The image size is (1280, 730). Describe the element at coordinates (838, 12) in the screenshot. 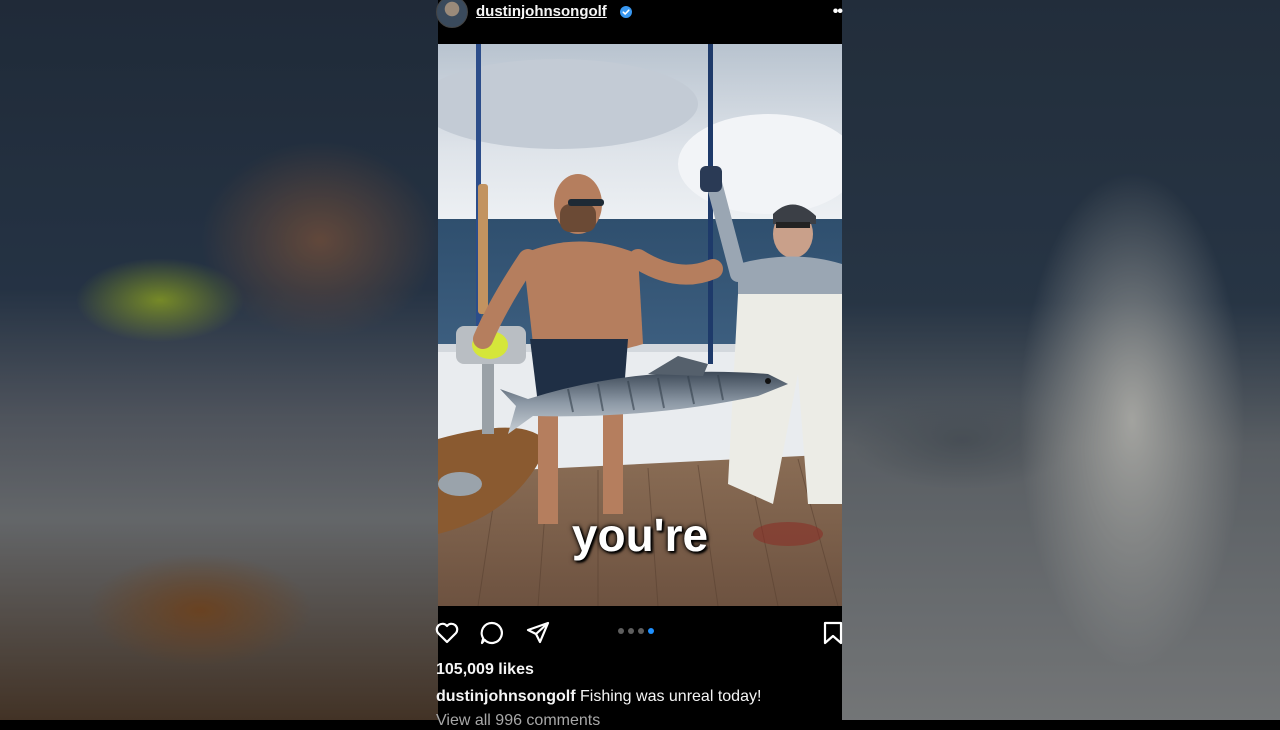

I see `more-options-icon: ••` at that location.